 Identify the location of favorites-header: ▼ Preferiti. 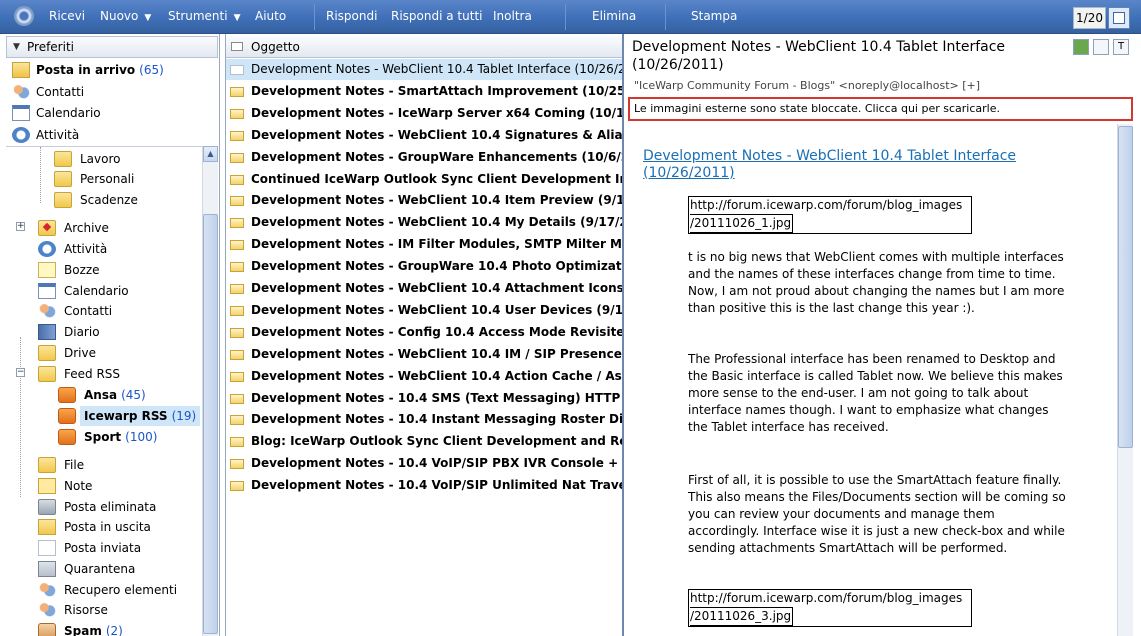
(112, 47).